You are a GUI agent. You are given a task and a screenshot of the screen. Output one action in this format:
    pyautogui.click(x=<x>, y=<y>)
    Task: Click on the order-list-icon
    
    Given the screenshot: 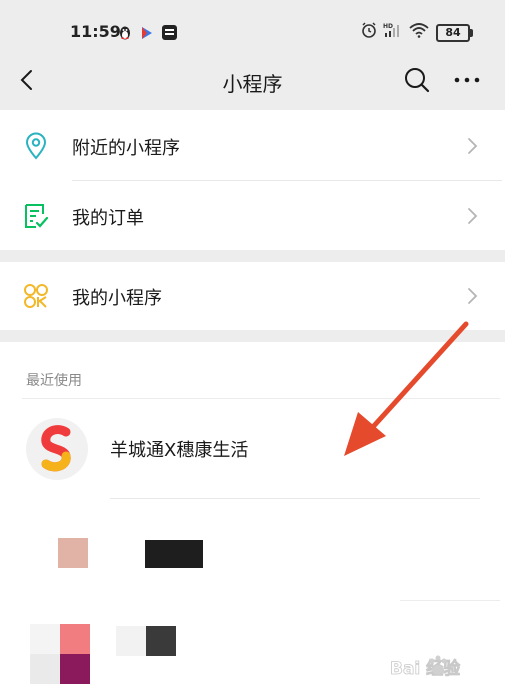 What is the action you would take?
    pyautogui.click(x=36, y=216)
    